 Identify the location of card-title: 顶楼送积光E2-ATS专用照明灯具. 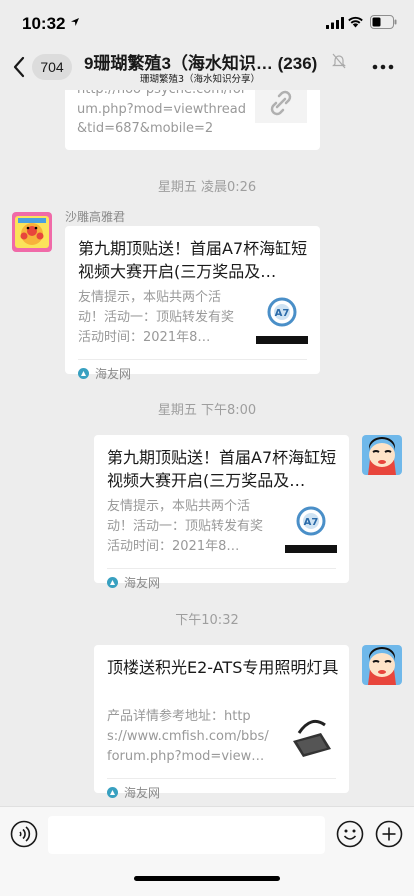
(223, 667).